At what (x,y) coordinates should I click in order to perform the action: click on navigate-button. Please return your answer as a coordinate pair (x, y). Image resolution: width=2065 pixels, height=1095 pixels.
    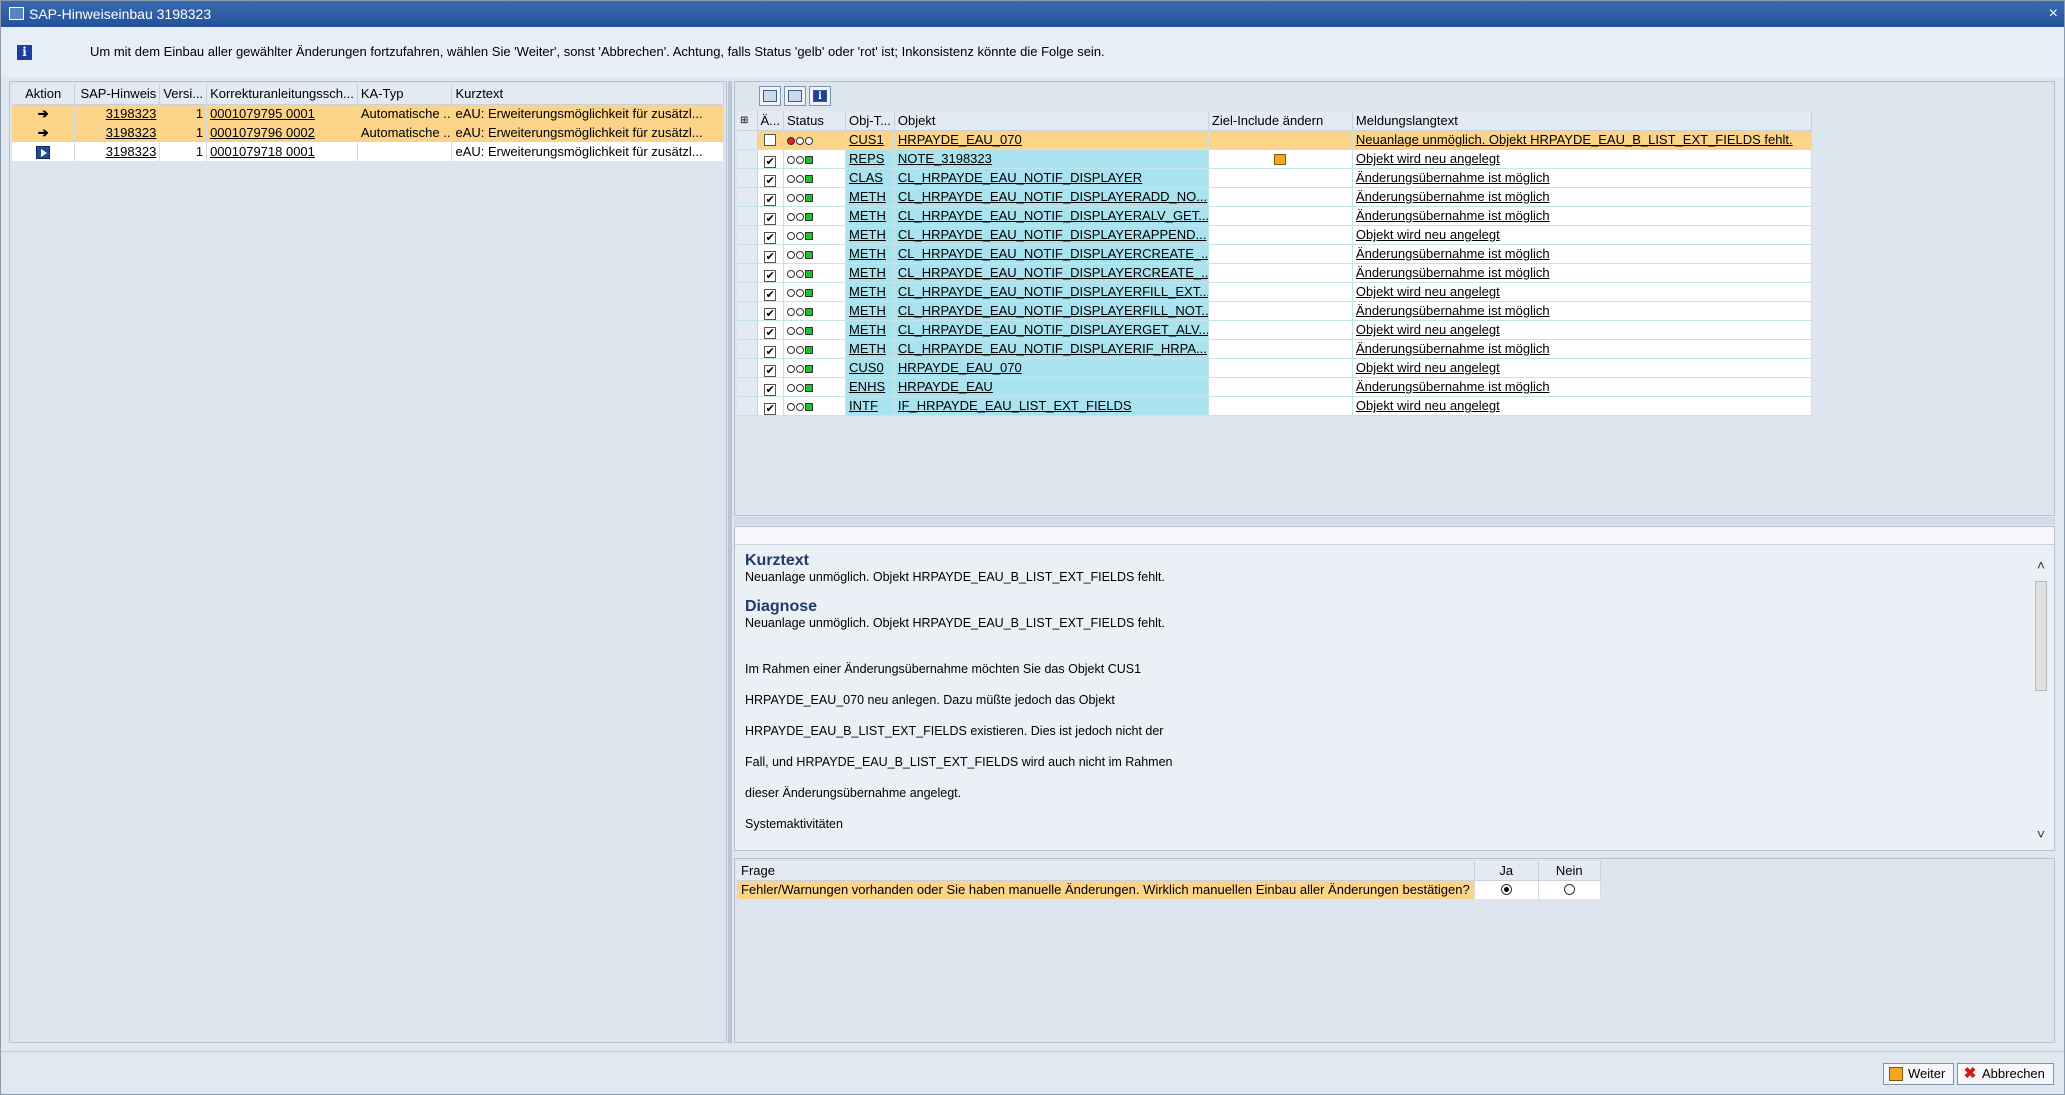
    Looking at the image, I should click on (43, 152).